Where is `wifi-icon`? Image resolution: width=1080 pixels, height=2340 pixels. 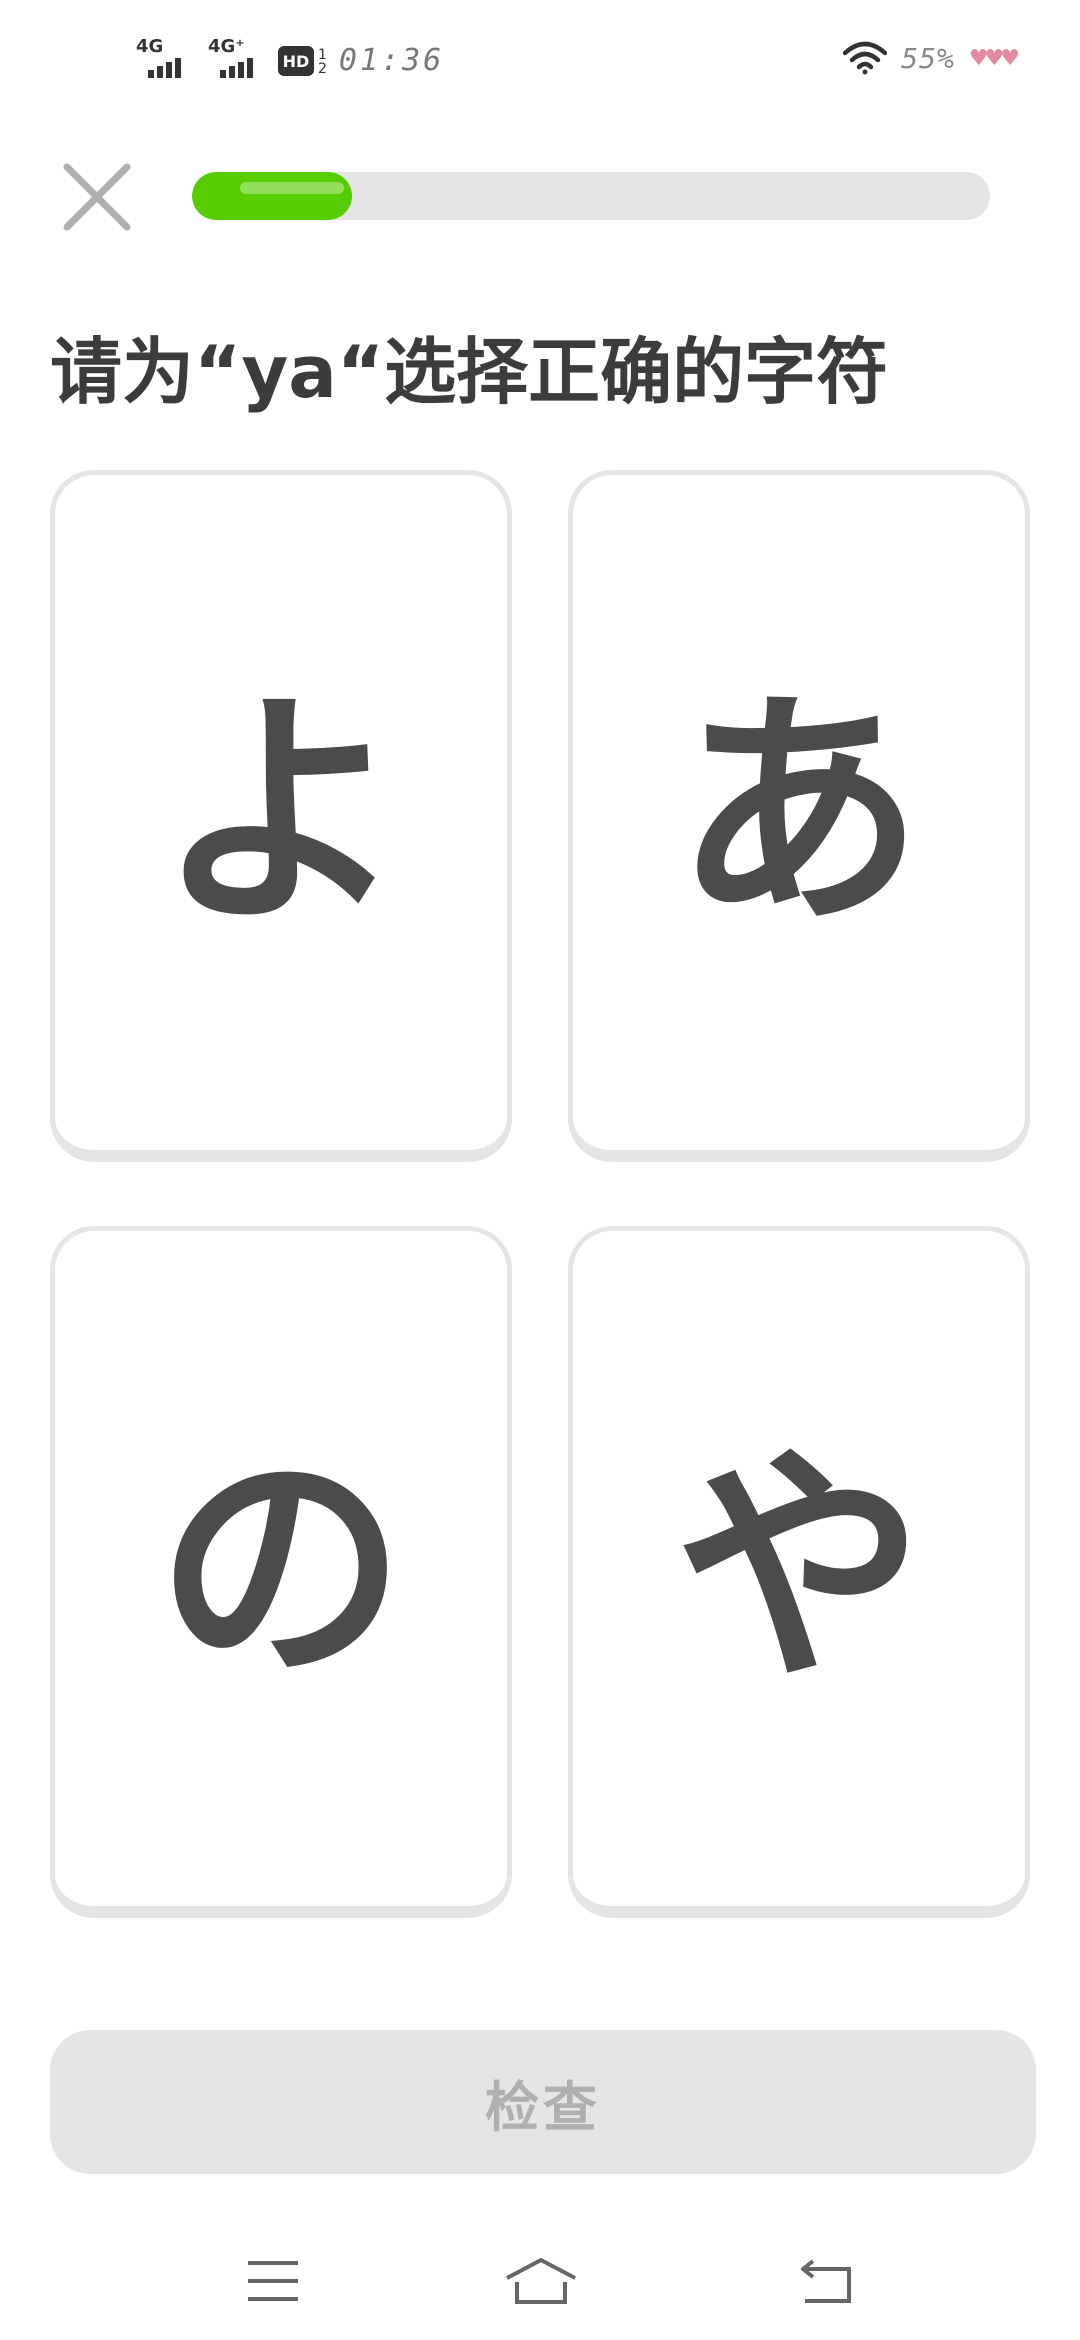 wifi-icon is located at coordinates (865, 58).